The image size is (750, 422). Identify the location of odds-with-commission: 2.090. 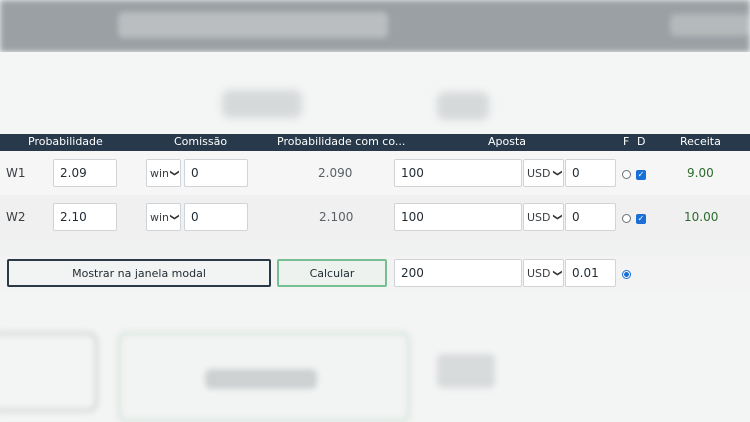
(335, 173).